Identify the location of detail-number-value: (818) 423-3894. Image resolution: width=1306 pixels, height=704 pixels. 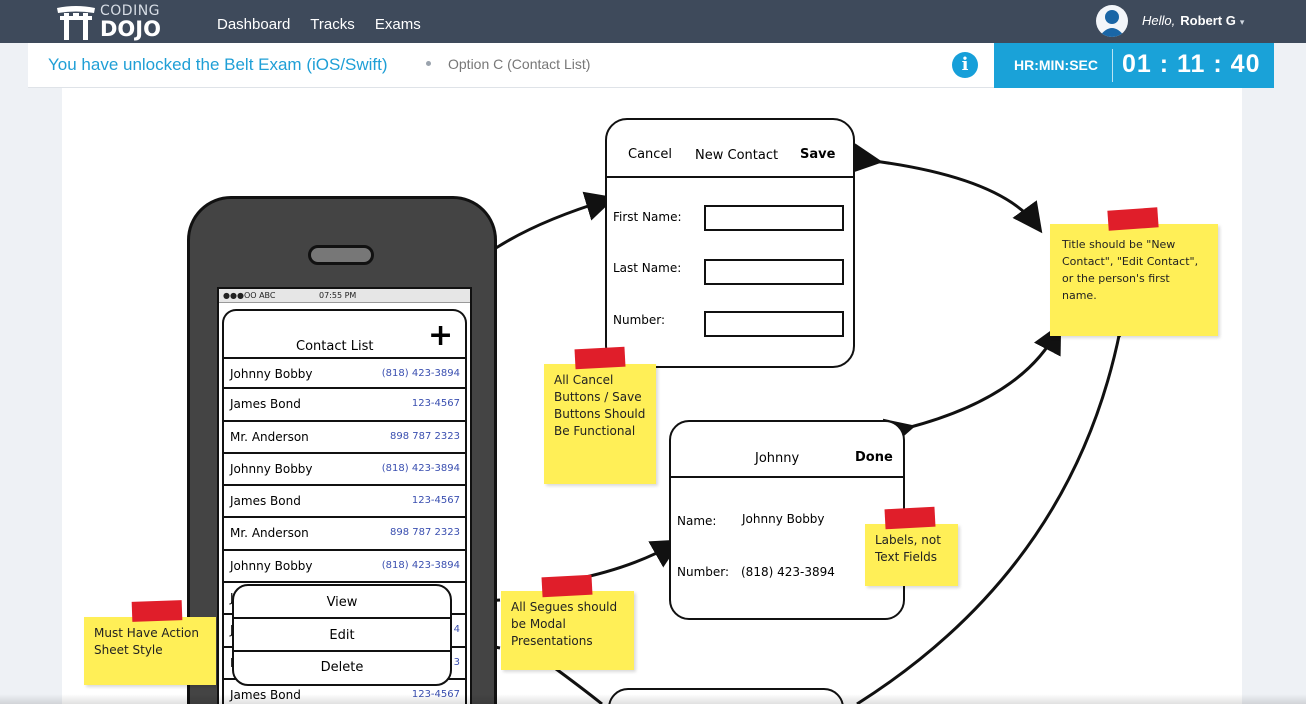
(788, 572).